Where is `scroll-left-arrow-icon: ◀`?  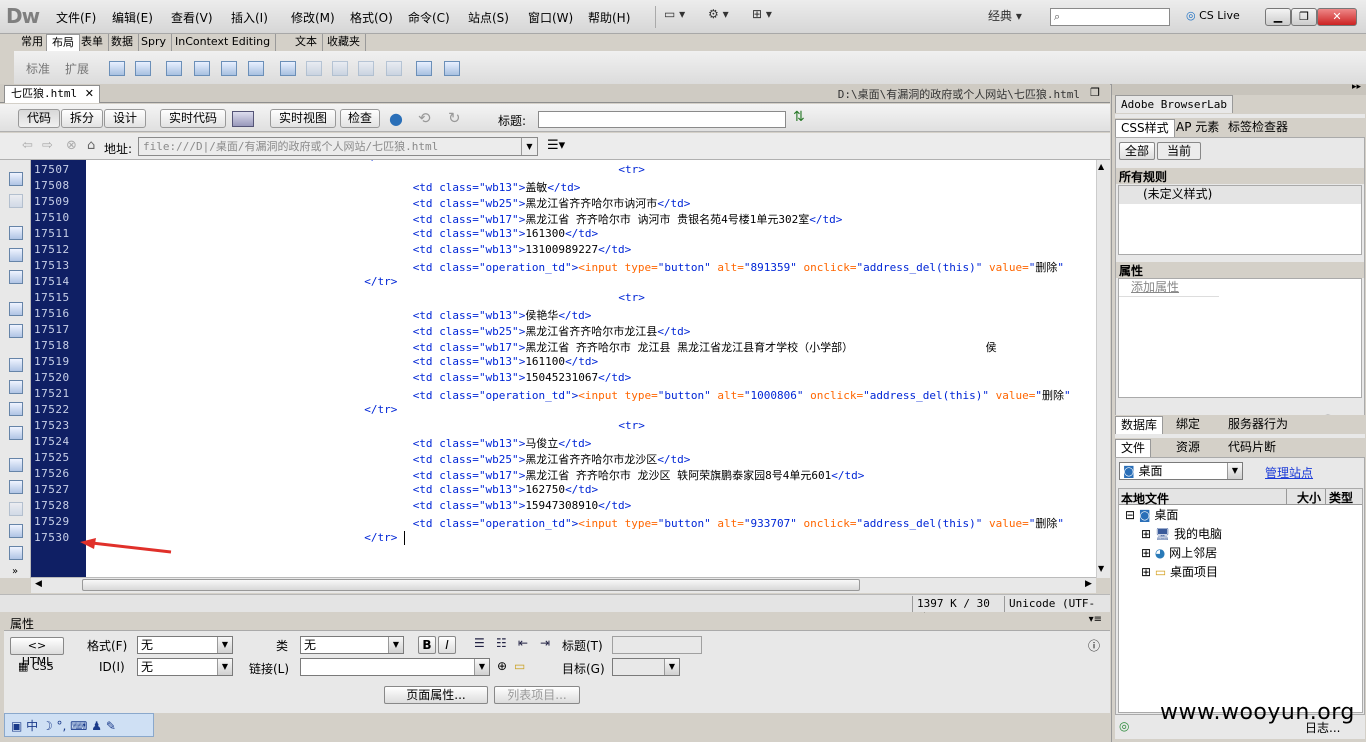
scroll-left-arrow-icon: ◀ is located at coordinates (38, 584).